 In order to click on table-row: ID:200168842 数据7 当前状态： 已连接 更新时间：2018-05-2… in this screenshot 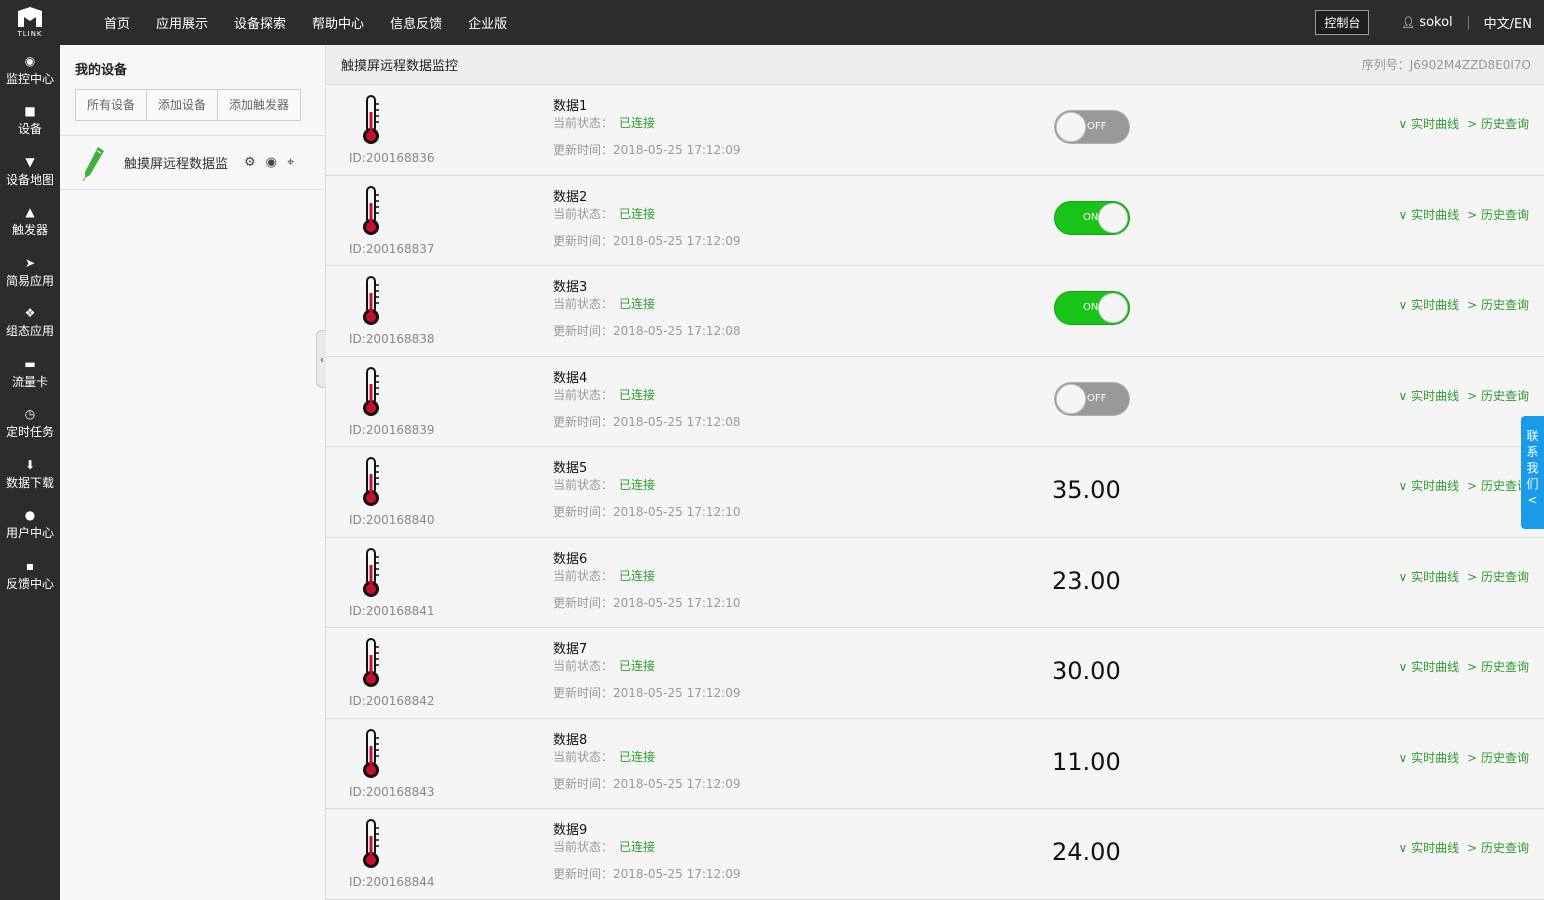, I will do `click(935, 673)`.